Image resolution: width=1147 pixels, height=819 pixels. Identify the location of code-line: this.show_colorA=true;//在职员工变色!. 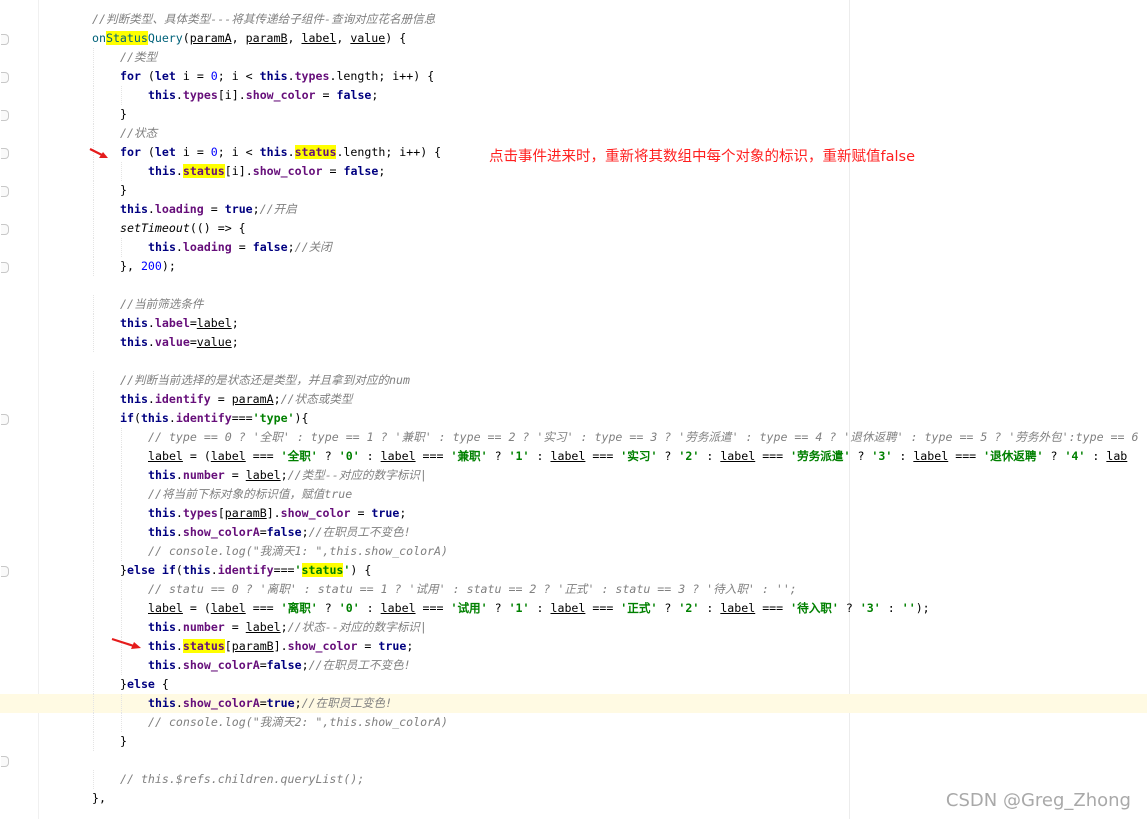
(573, 703).